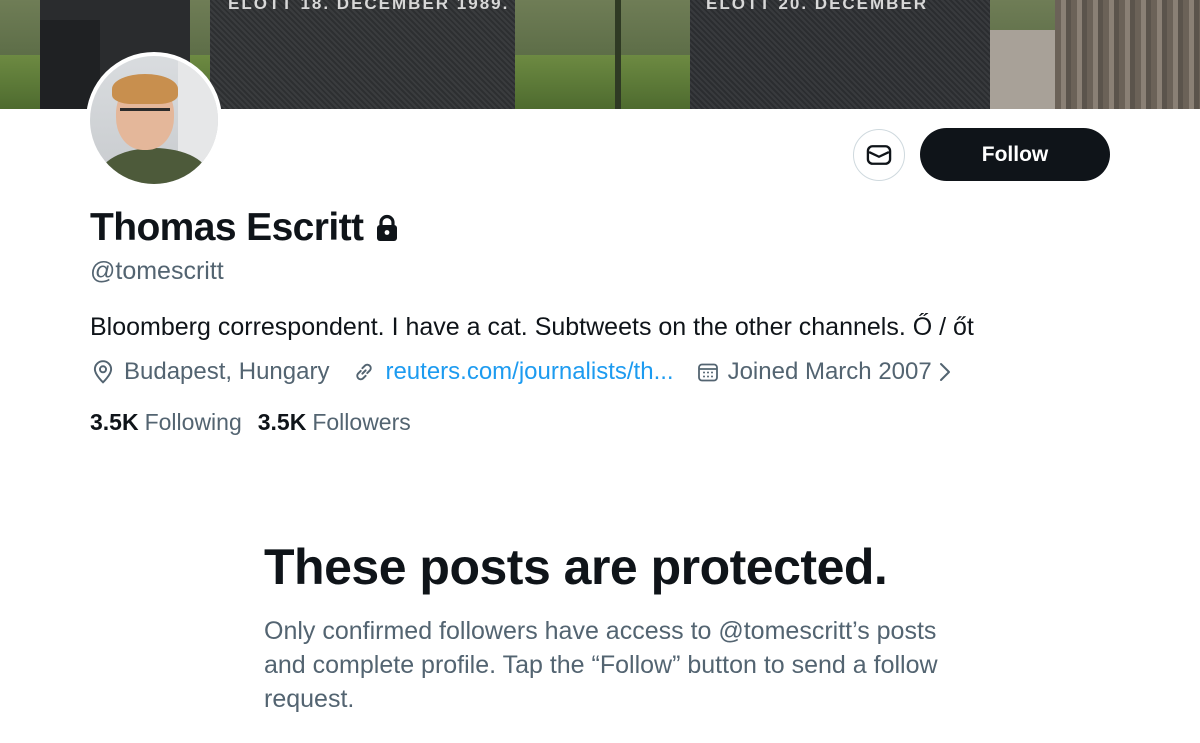 The width and height of the screenshot is (1200, 743). I want to click on protected-title: These posts are protected., so click(576, 567).